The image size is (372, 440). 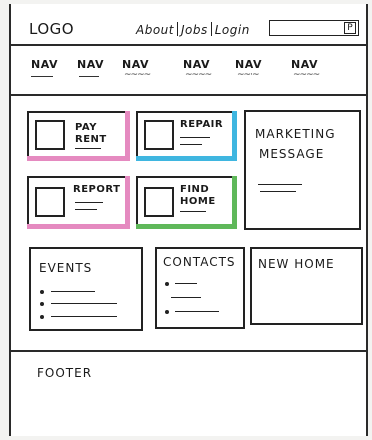 What do you see at coordinates (90, 64) in the screenshot?
I see `nav-item-2: NAV` at bounding box center [90, 64].